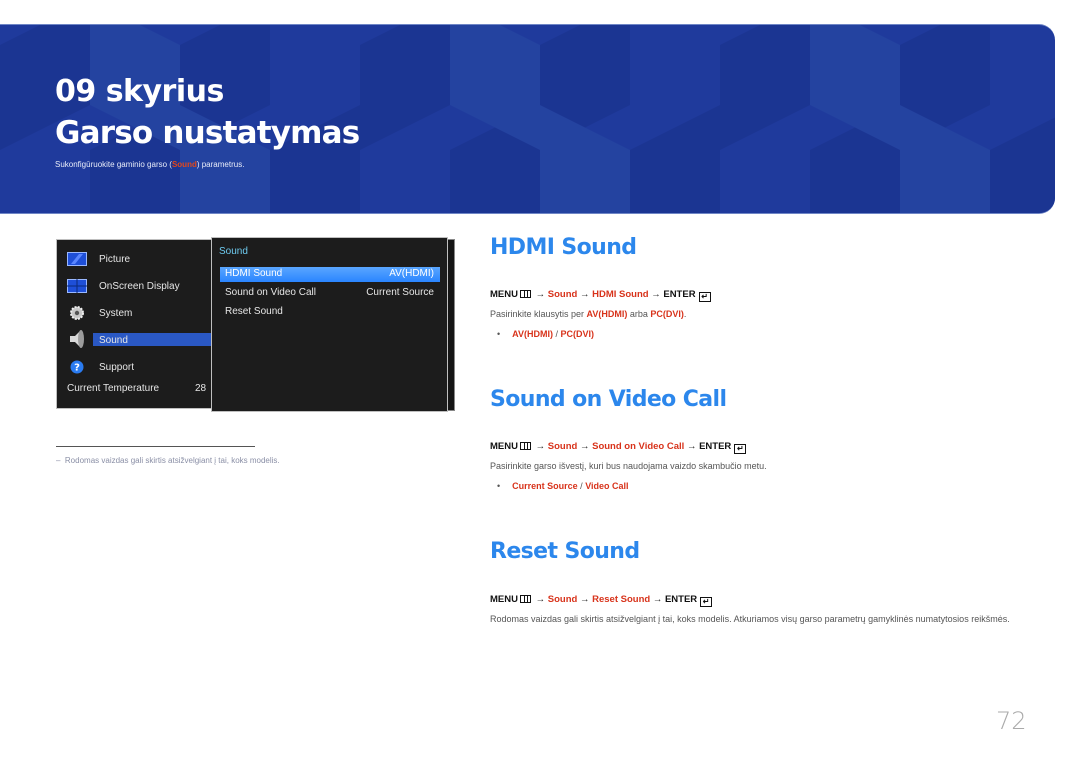 The height and width of the screenshot is (763, 1080). Describe the element at coordinates (254, 273) in the screenshot. I see `submenu-item-label: HDMI Sound` at that location.